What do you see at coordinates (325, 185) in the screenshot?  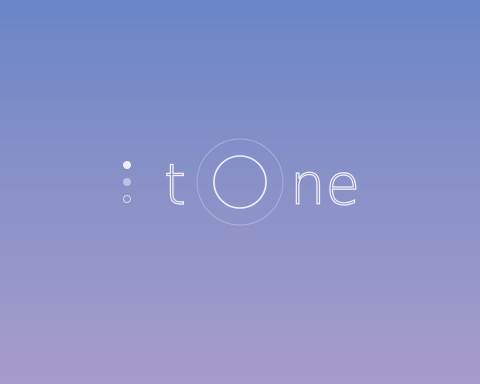 I see `logo-letters-ne: ne` at bounding box center [325, 185].